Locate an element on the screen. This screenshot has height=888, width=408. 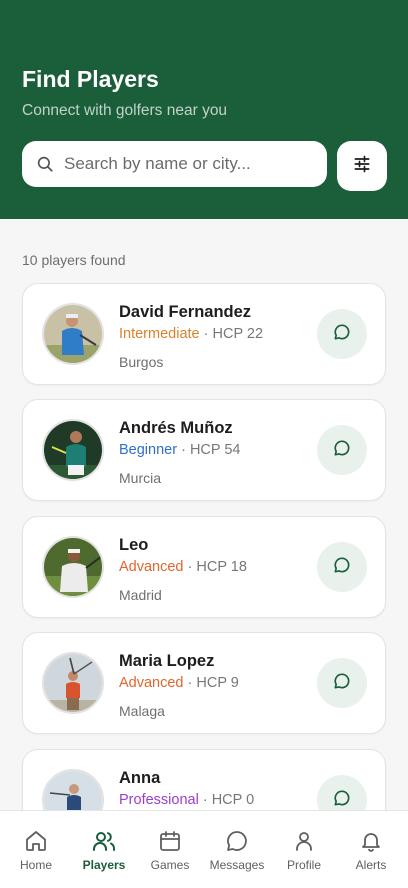
tab-profile: Profile is located at coordinates (304, 850).